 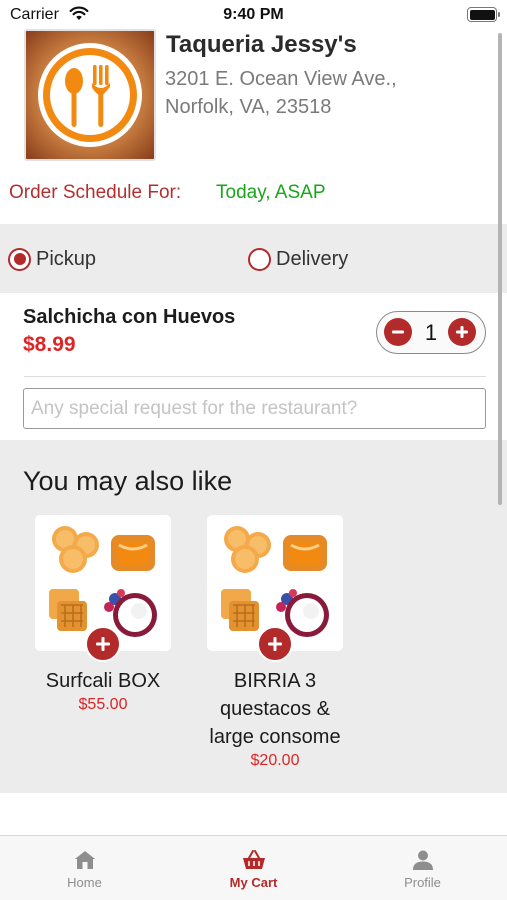 I want to click on quantity-stepper: 1, so click(x=431, y=332).